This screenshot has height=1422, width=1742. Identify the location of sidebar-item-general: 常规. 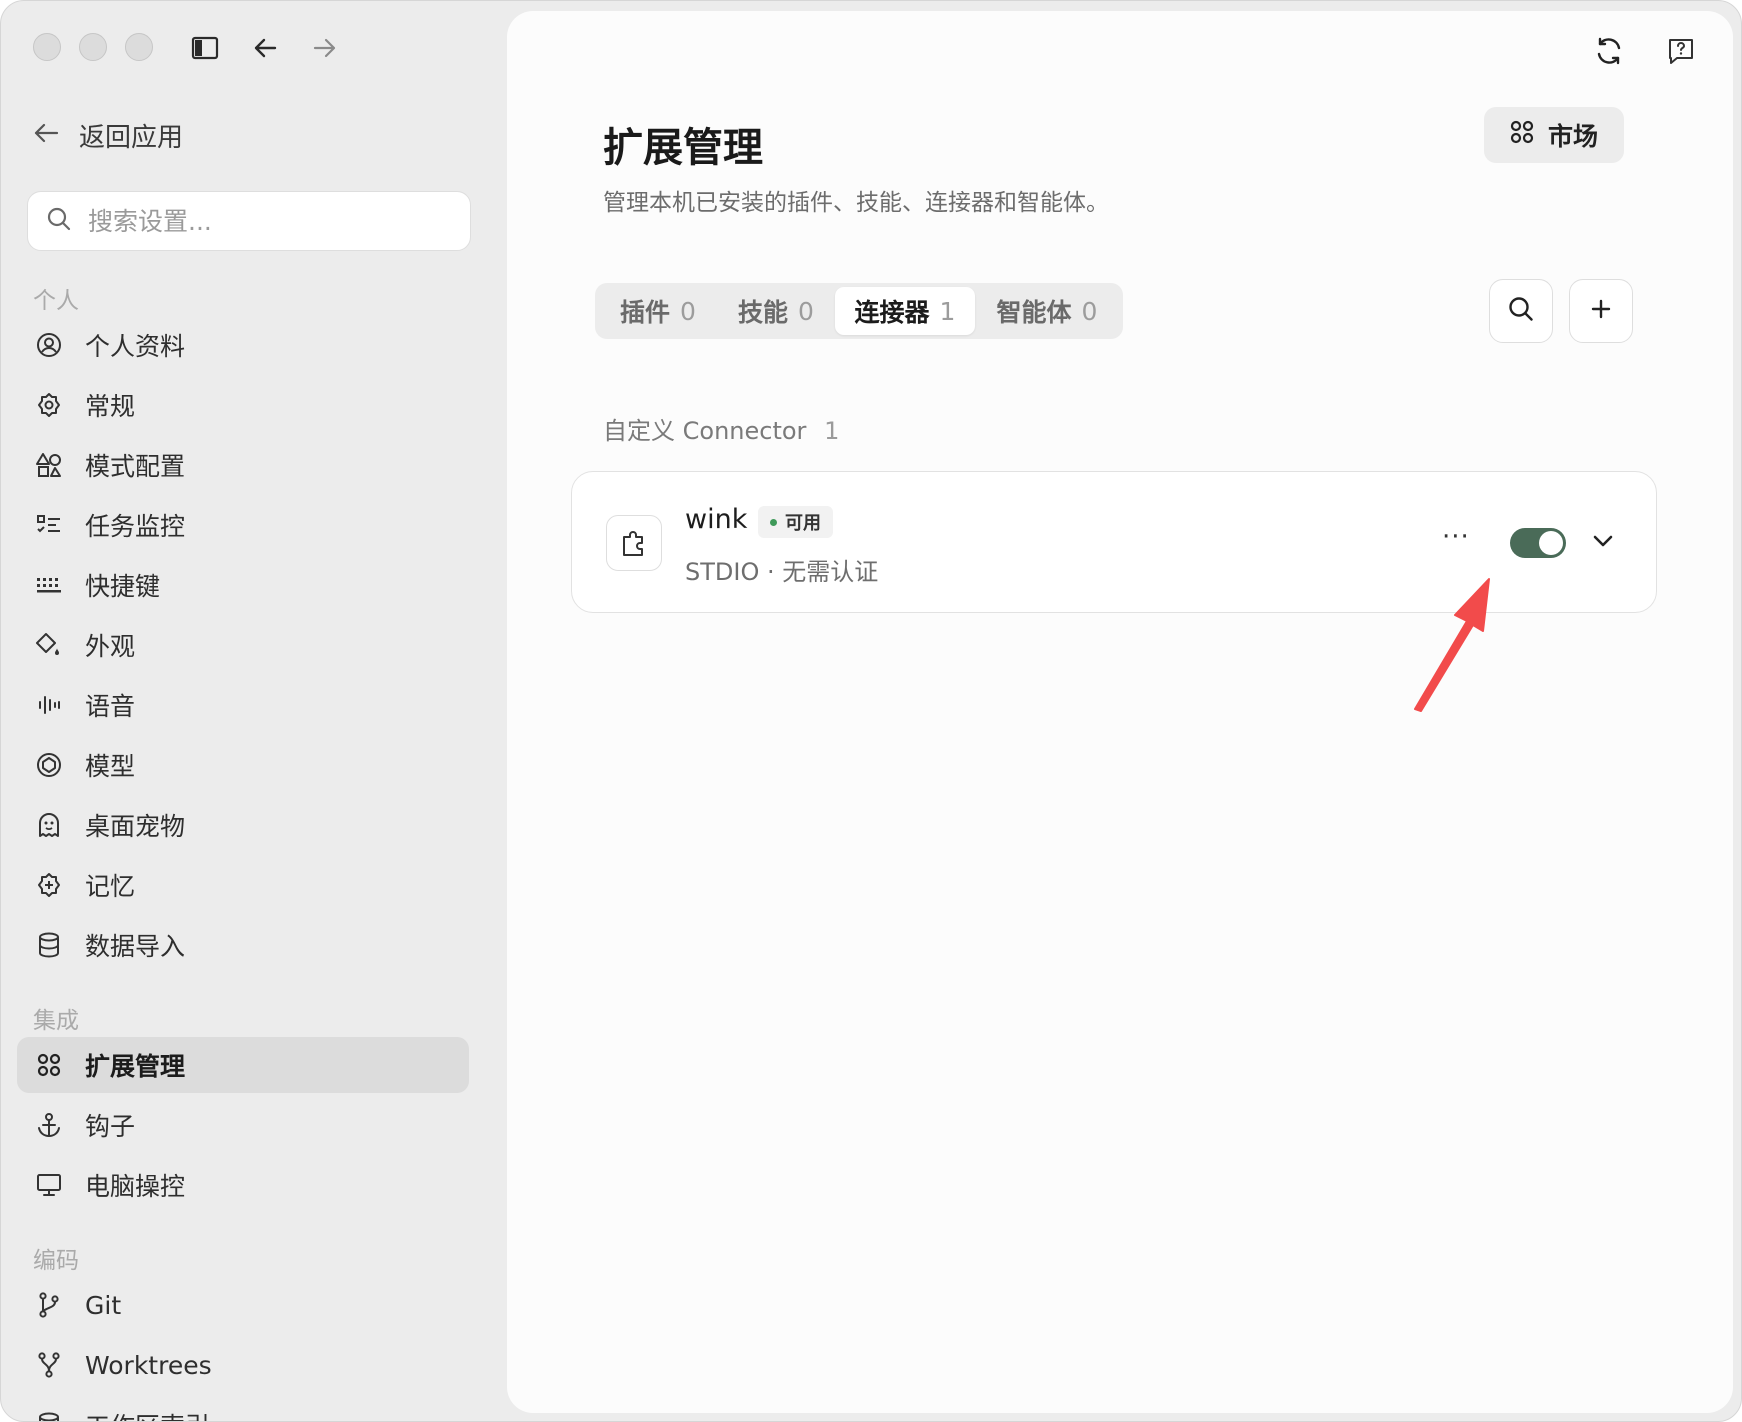
(243, 405).